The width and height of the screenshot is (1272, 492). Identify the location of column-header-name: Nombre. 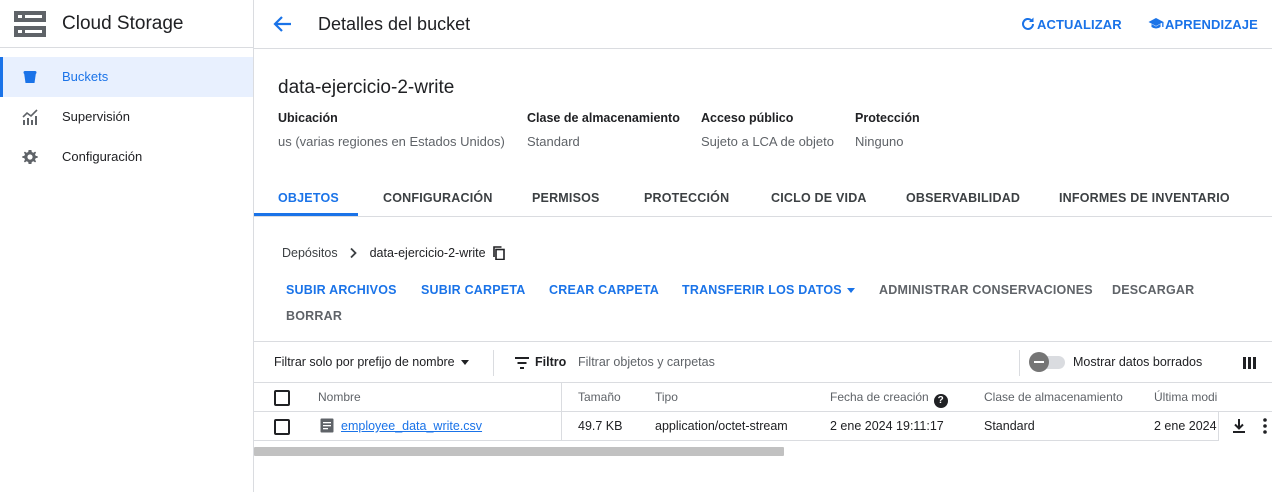
(339, 397).